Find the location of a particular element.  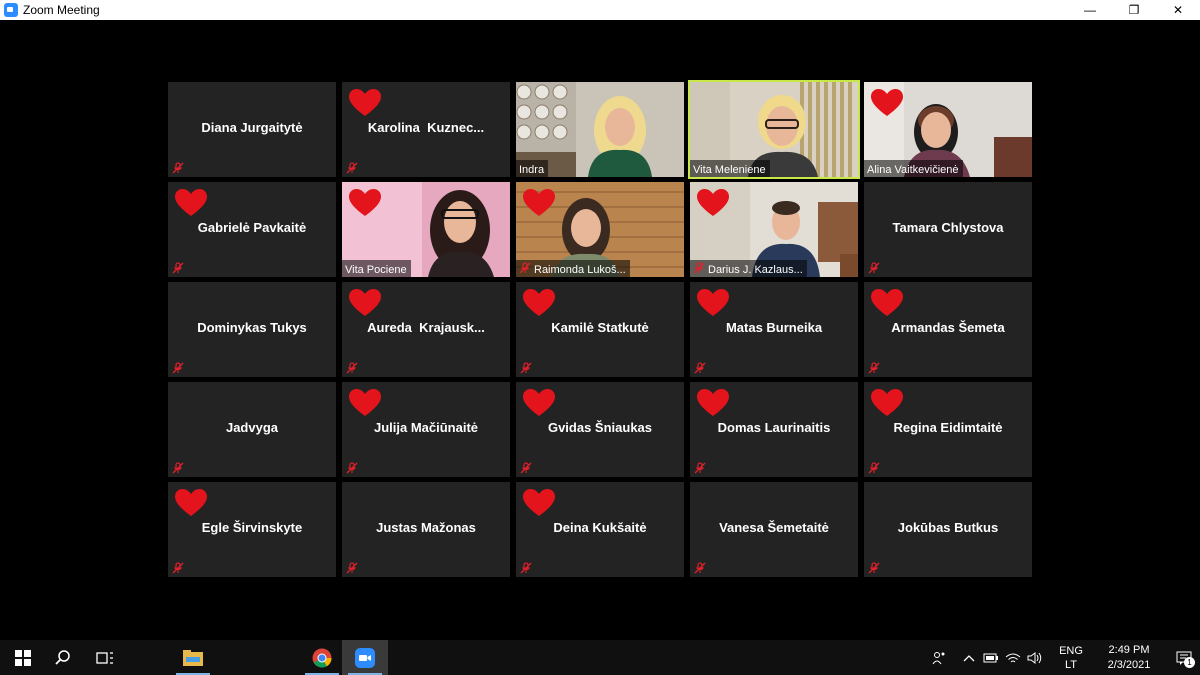

participant-tile: Egle Širvinskyte is located at coordinates (252, 529).